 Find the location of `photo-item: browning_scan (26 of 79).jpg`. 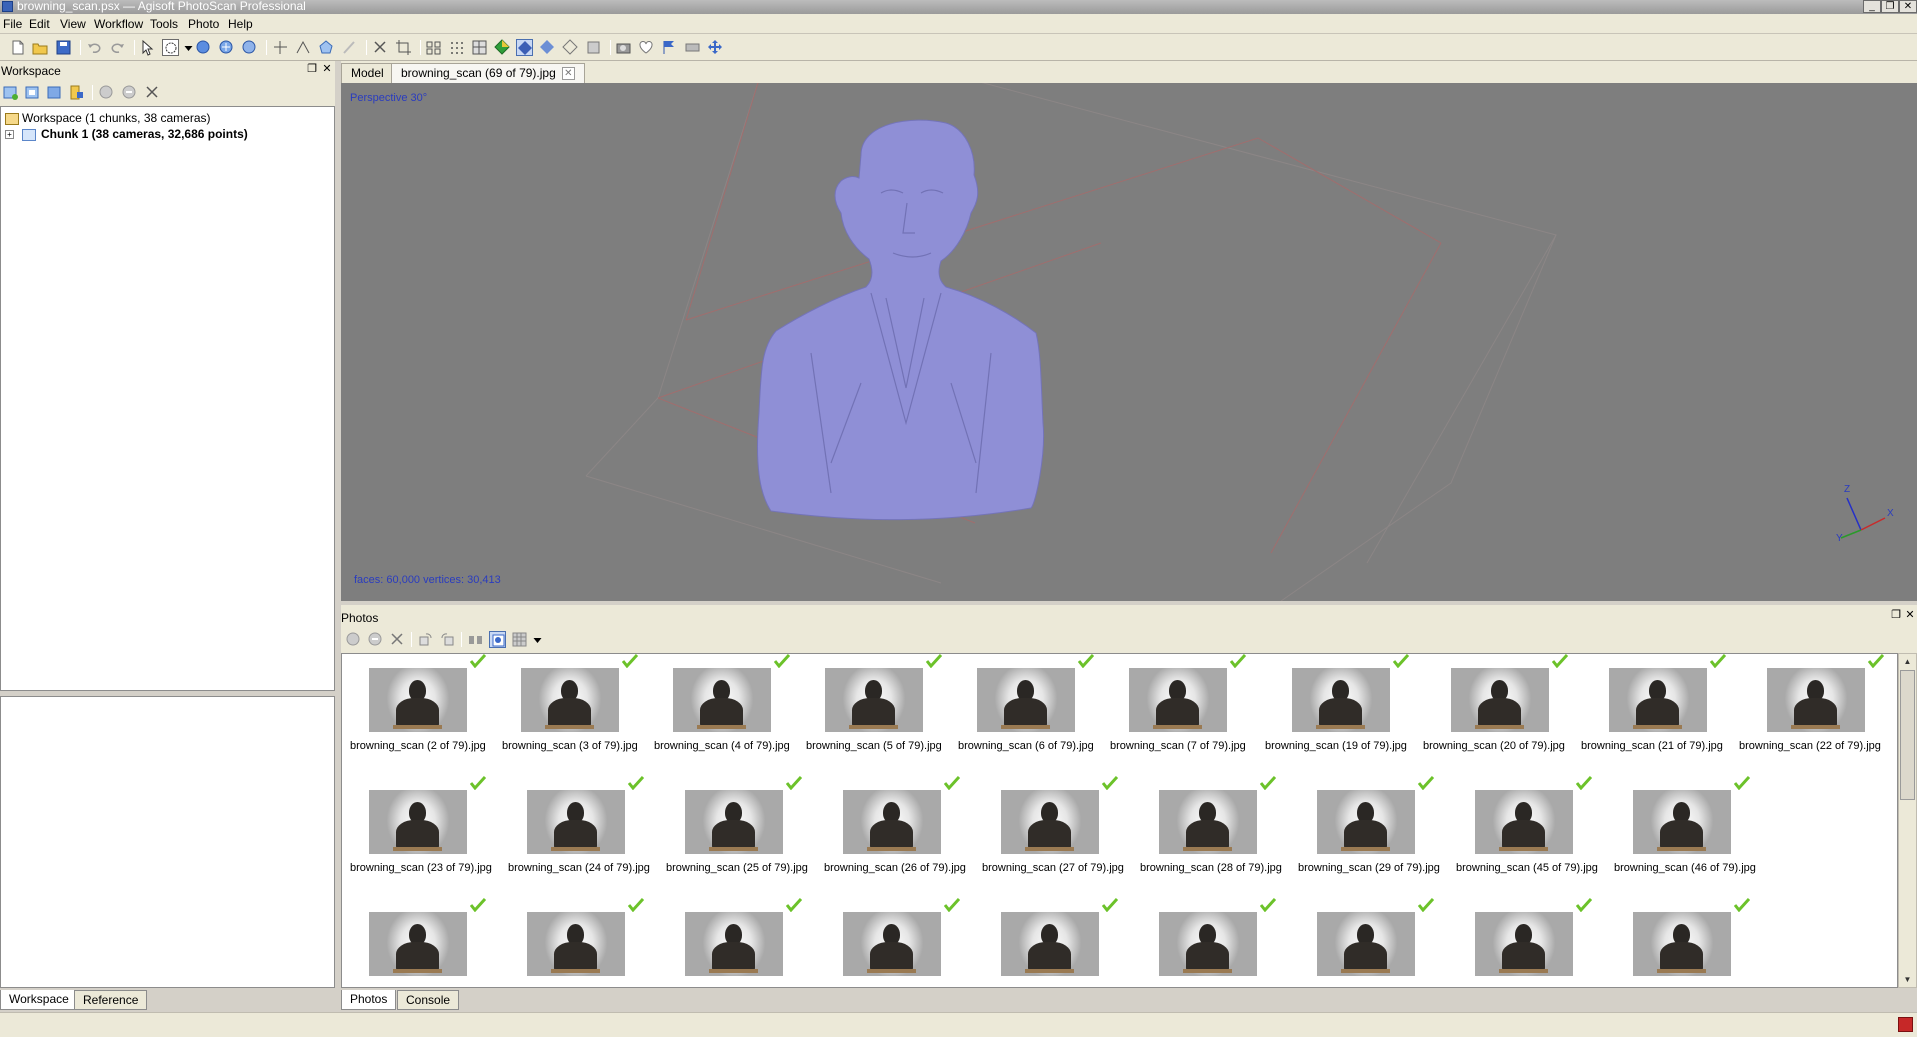

photo-item: browning_scan (26 of 79).jpg is located at coordinates (899, 826).